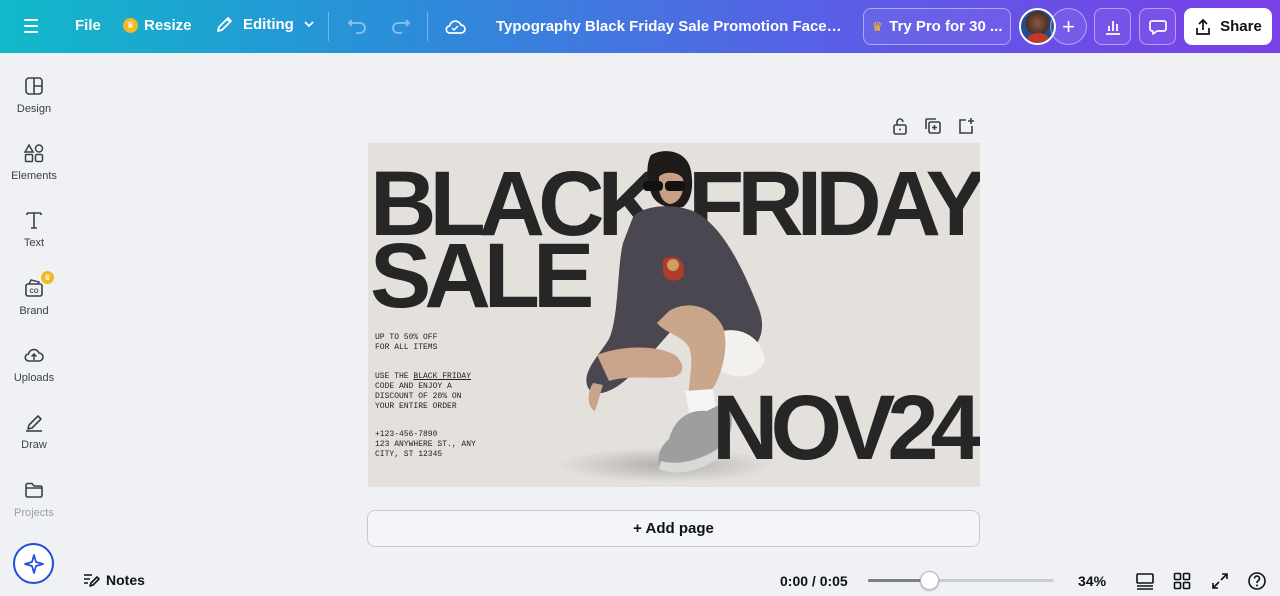 The height and width of the screenshot is (596, 1280). Describe the element at coordinates (930, 580) in the screenshot. I see `timeline-slider-thumb` at that location.